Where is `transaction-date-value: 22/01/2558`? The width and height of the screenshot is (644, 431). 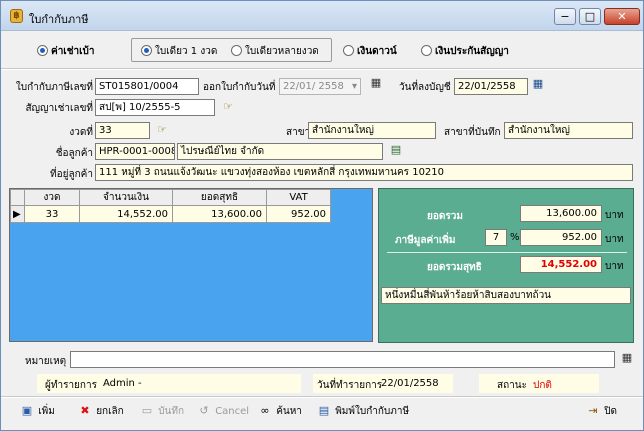 transaction-date-value: 22/01/2558 is located at coordinates (410, 383).